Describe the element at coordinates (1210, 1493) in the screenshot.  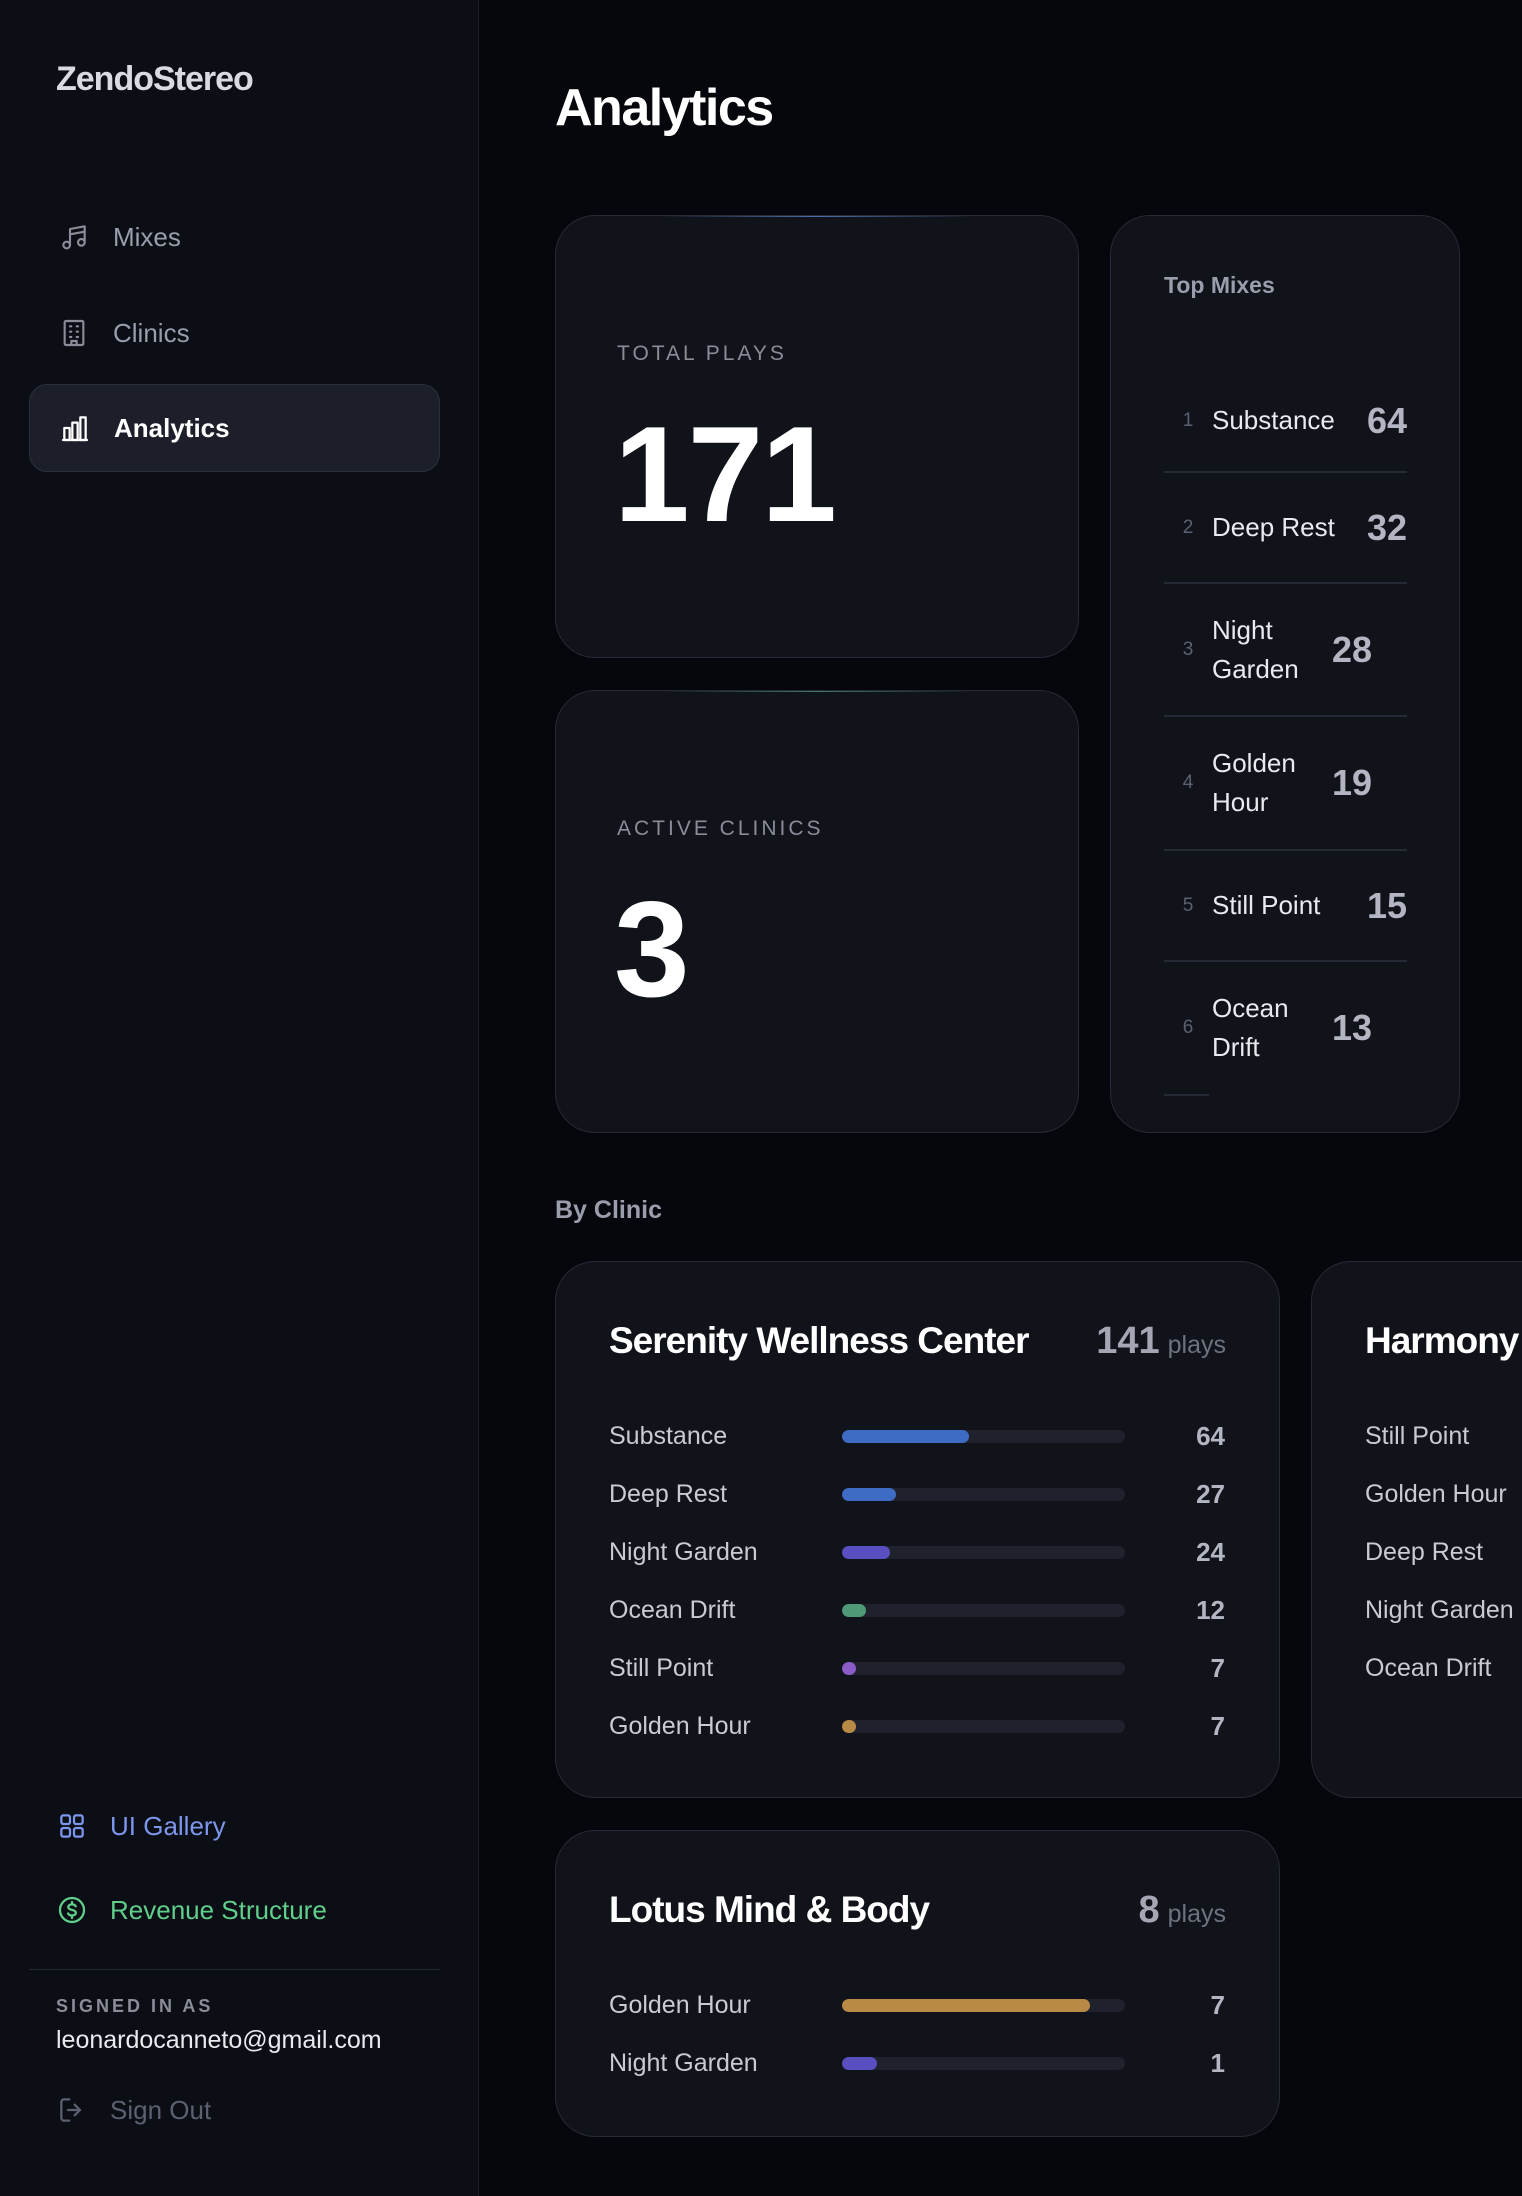
I see `mix-plays-count: 27` at that location.